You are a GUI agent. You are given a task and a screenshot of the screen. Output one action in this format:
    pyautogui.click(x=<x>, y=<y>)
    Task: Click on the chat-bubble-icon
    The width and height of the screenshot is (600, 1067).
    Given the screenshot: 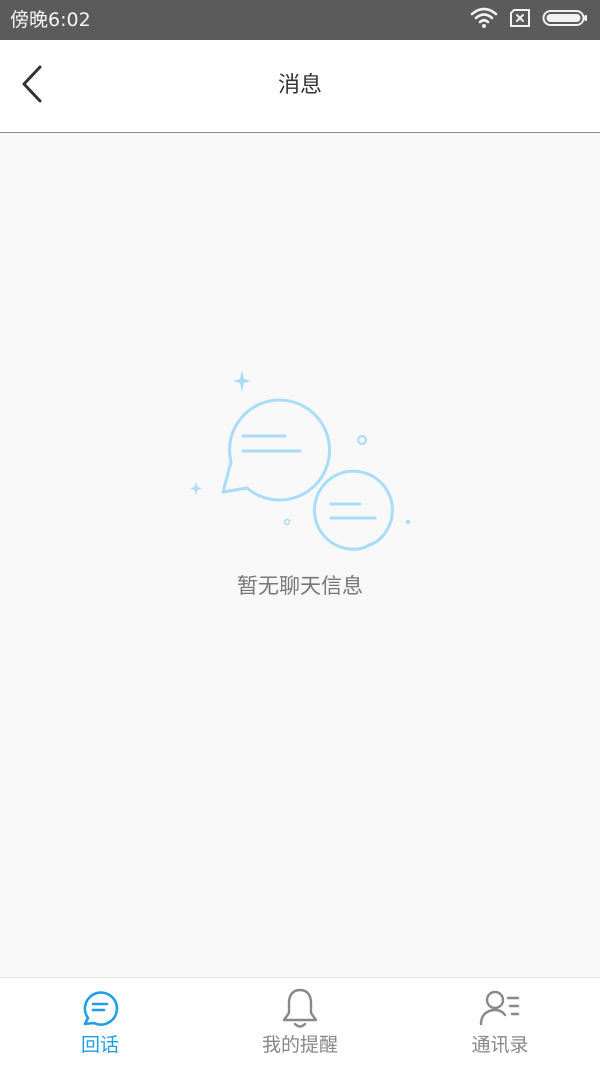 What is the action you would take?
    pyautogui.click(x=100, y=1008)
    